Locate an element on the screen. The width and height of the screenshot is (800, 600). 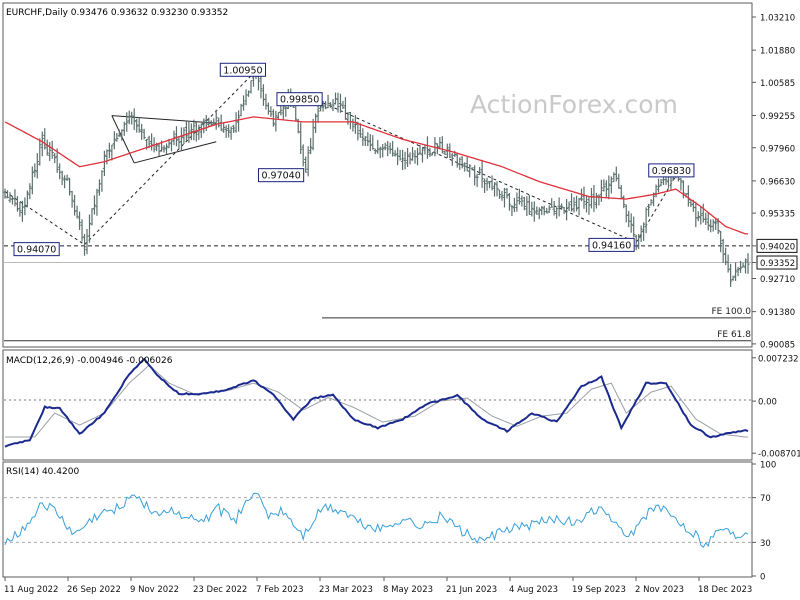
annotation-label: 0.96830 is located at coordinates (671, 171).